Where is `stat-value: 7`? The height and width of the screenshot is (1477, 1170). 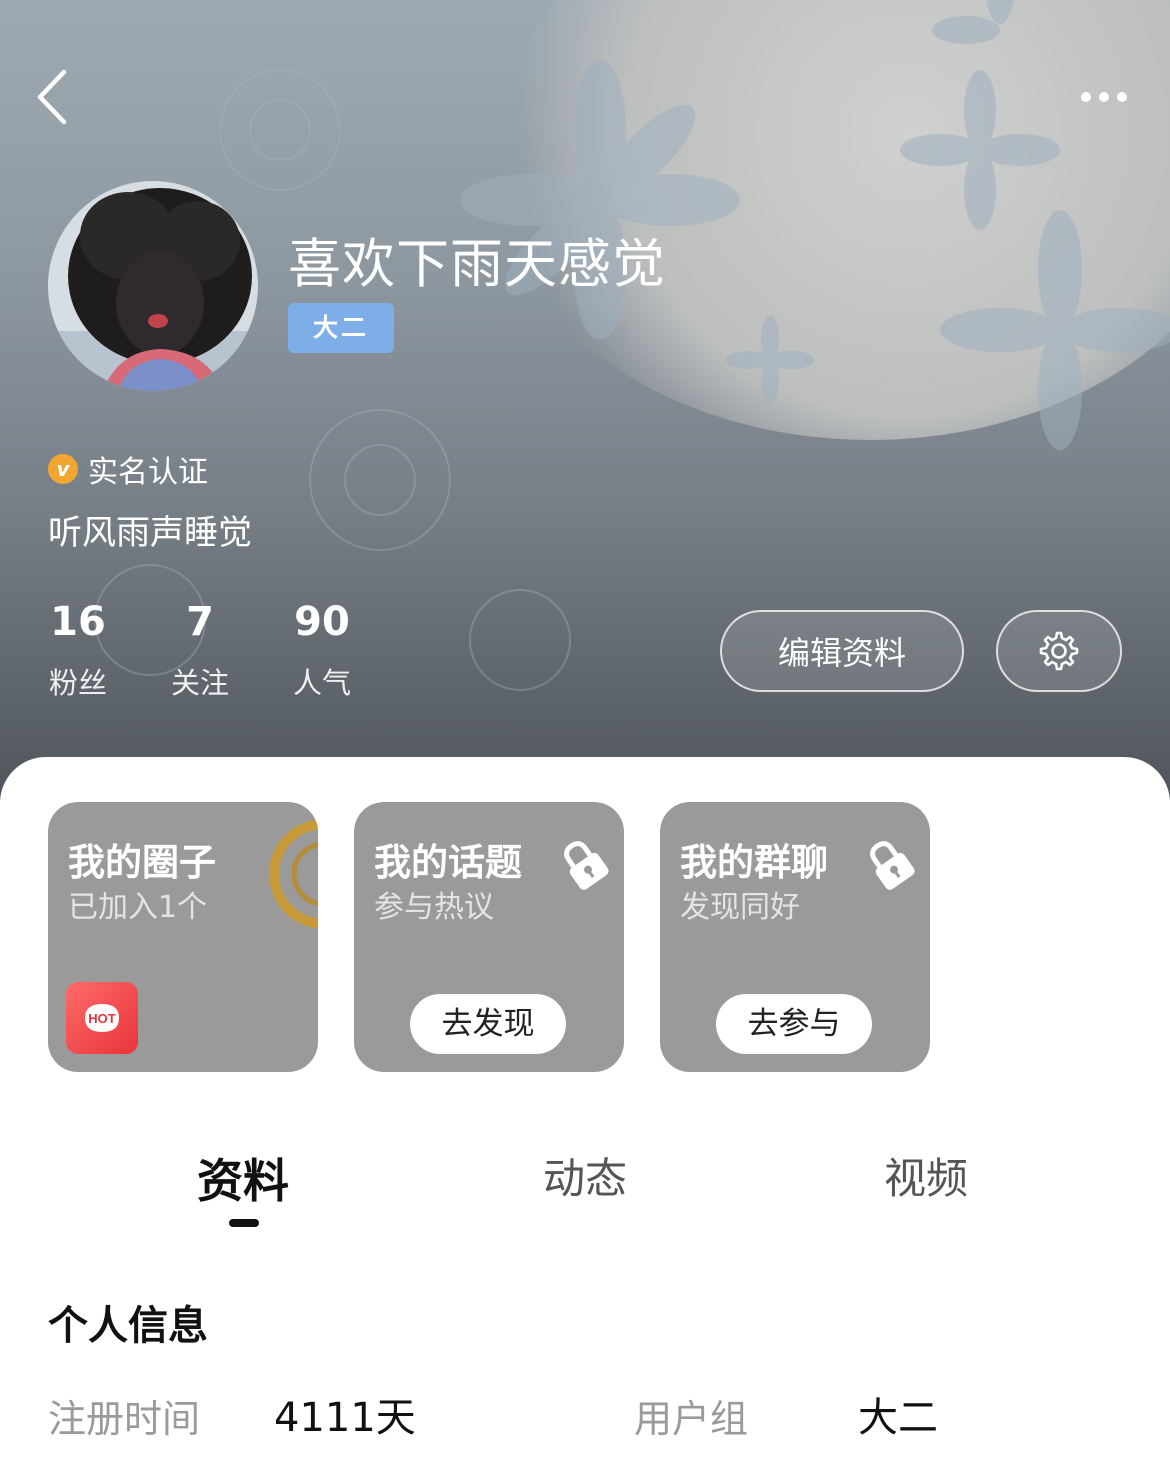 stat-value: 7 is located at coordinates (200, 622).